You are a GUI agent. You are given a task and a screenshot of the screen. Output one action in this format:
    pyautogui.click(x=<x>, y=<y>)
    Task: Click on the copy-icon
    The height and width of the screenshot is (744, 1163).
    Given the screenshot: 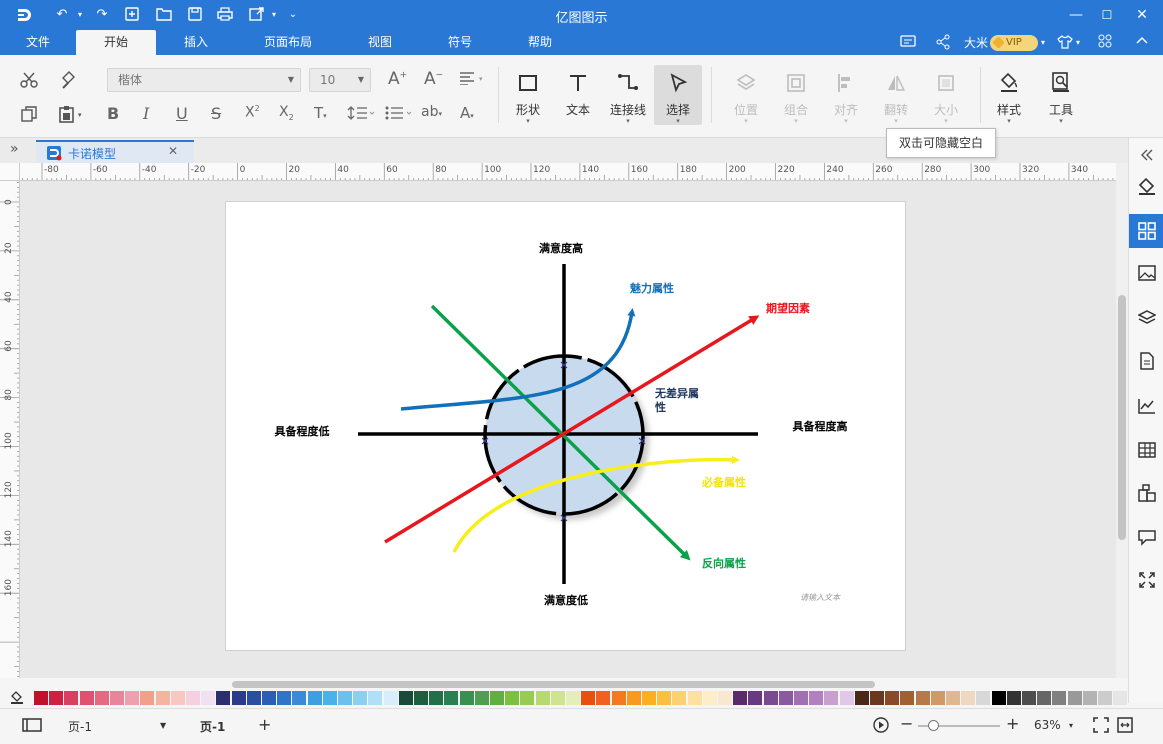 What is the action you would take?
    pyautogui.click(x=29, y=114)
    